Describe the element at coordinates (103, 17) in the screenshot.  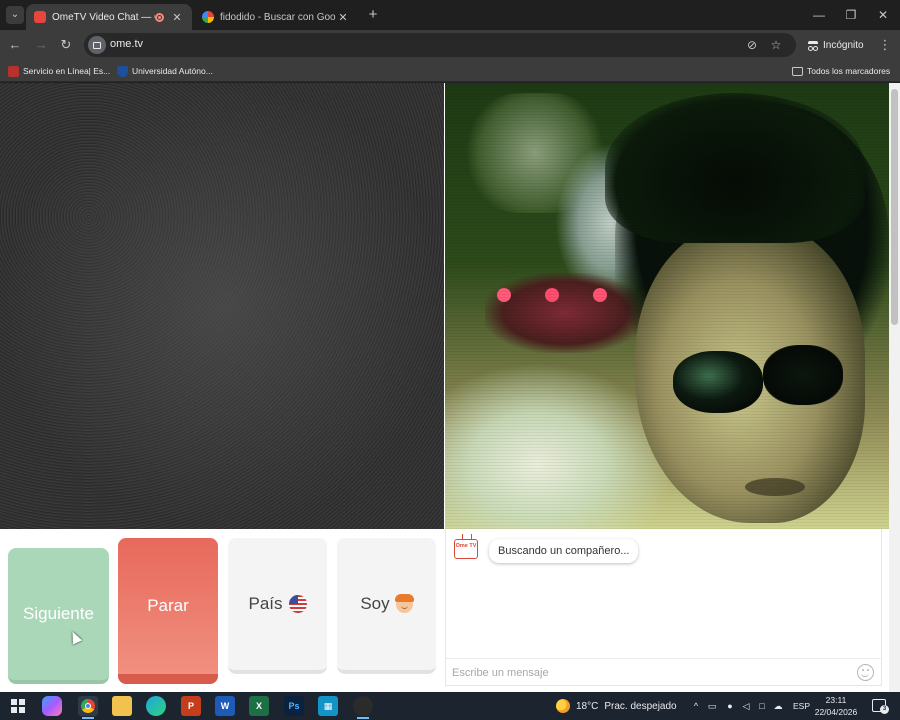
I see `tab-title: OmeTV Video Chat — Omegle` at that location.